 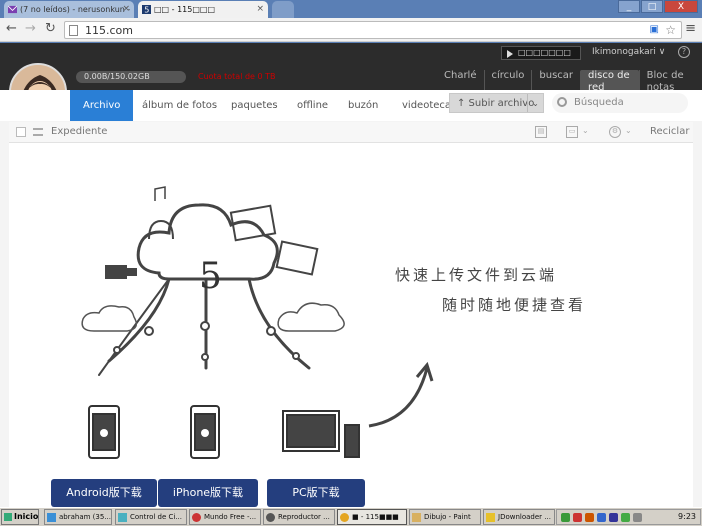 What do you see at coordinates (447, 517) in the screenshot?
I see `taskbar-button-label: Dibujo - Paint` at bounding box center [447, 517].